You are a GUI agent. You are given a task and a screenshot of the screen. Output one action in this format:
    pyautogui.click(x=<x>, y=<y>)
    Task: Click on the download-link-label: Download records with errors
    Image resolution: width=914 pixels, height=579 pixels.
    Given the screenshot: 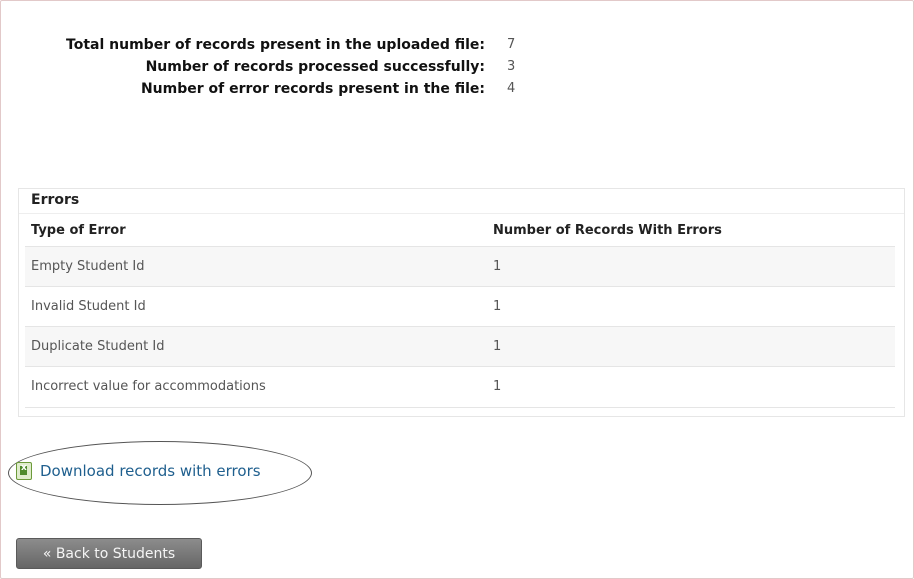 What is the action you would take?
    pyautogui.click(x=150, y=471)
    